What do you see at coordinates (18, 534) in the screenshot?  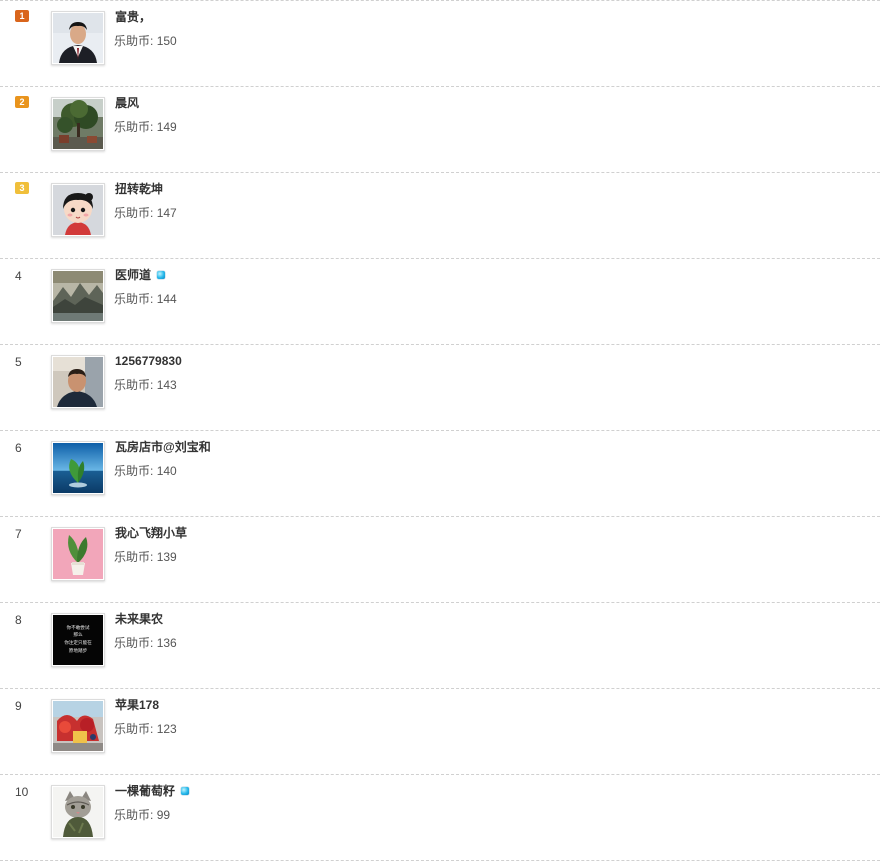 I see `rank-number: 7` at bounding box center [18, 534].